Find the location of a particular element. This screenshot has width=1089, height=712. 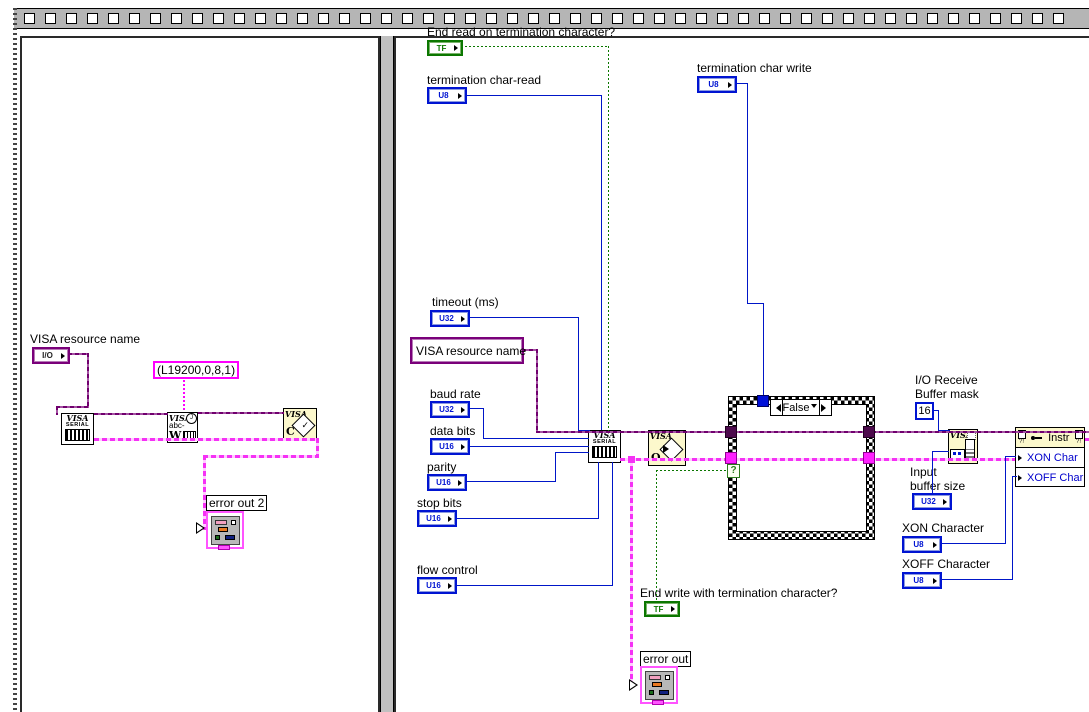

property-input-arrow-icon is located at coordinates (1021, 477).